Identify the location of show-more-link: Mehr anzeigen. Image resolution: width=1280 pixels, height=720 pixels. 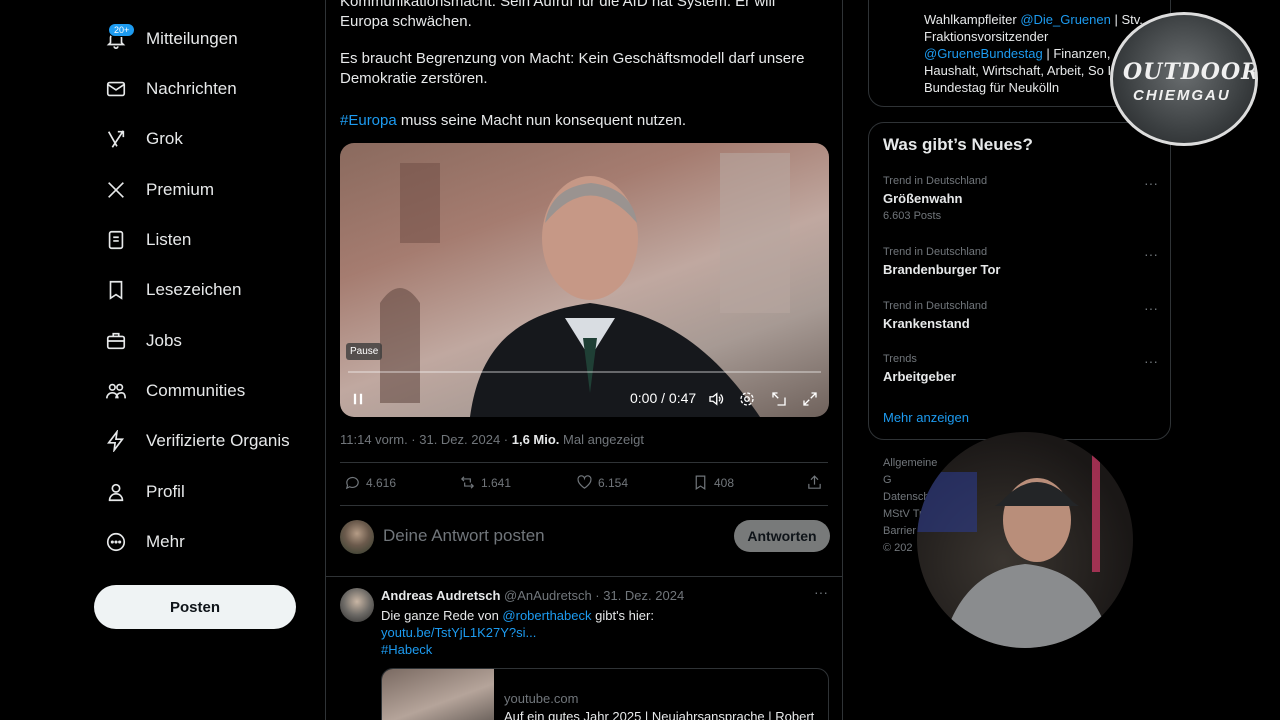
(926, 417).